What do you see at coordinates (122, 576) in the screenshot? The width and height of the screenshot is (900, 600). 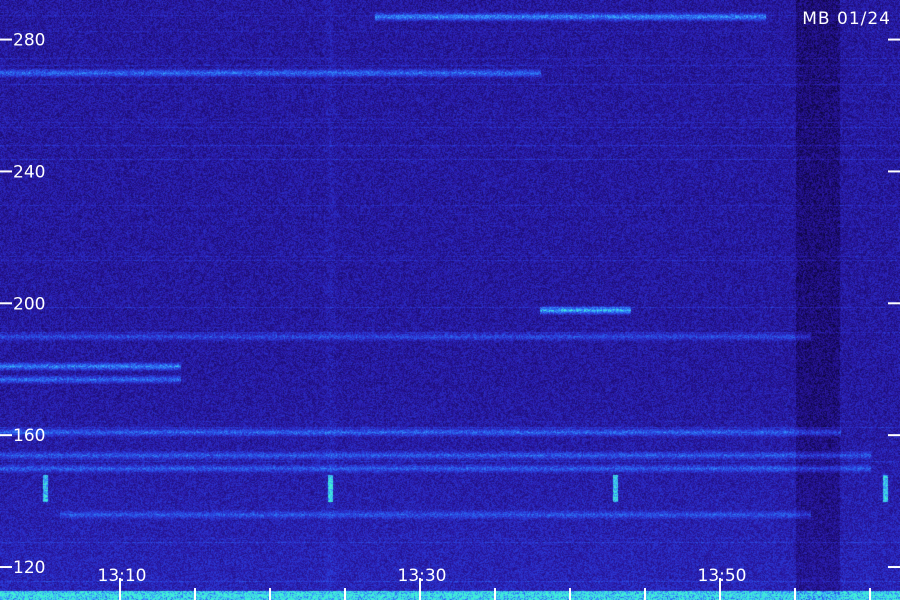 I see `x-tick-label: 13:10` at bounding box center [122, 576].